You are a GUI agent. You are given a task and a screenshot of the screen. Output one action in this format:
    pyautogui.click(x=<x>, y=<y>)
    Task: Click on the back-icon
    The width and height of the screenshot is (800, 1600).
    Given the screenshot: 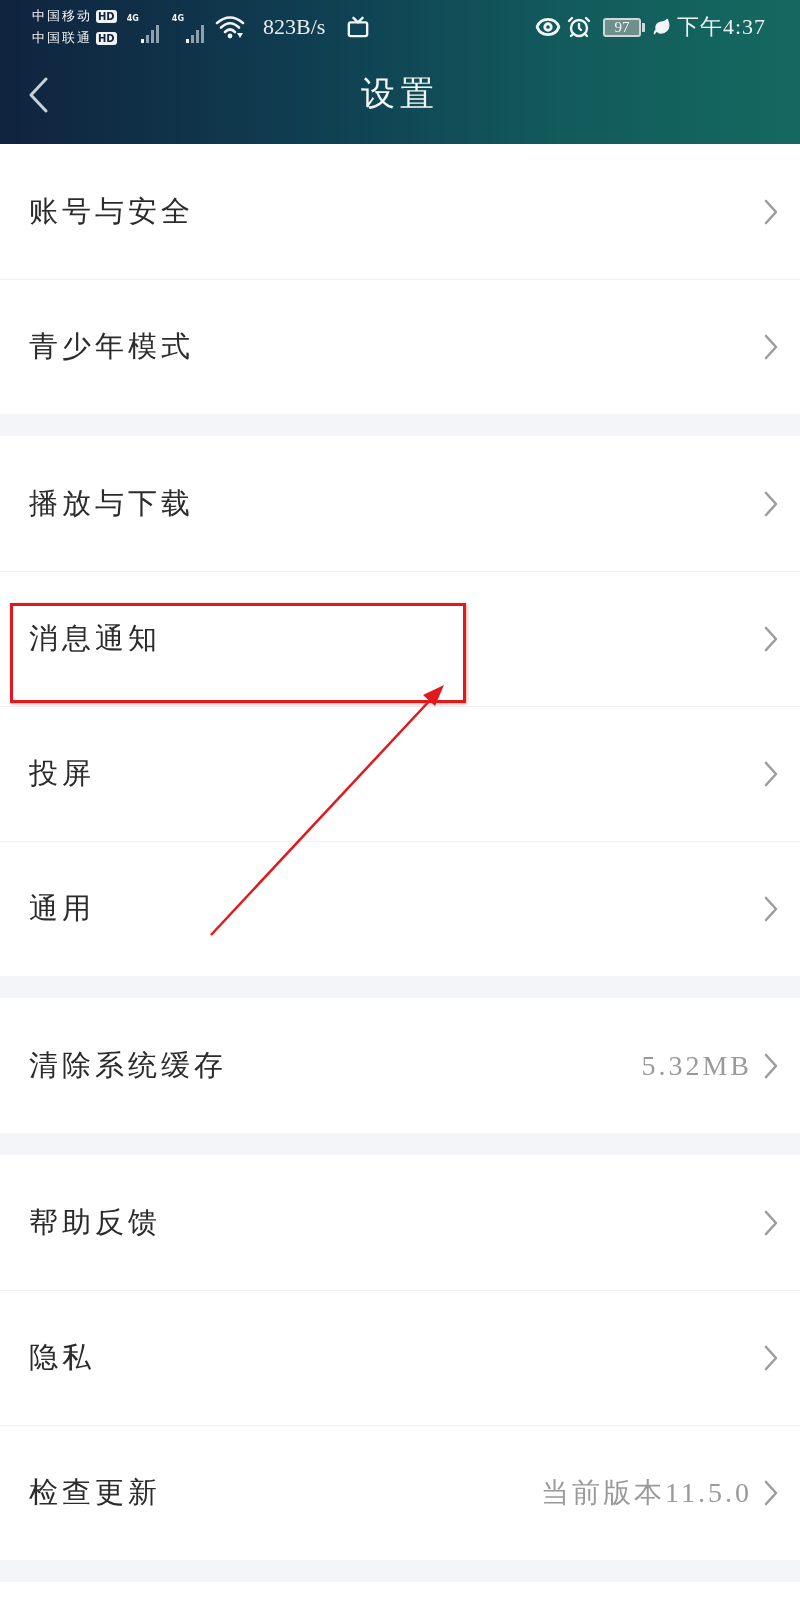 What is the action you would take?
    pyautogui.click(x=38, y=95)
    